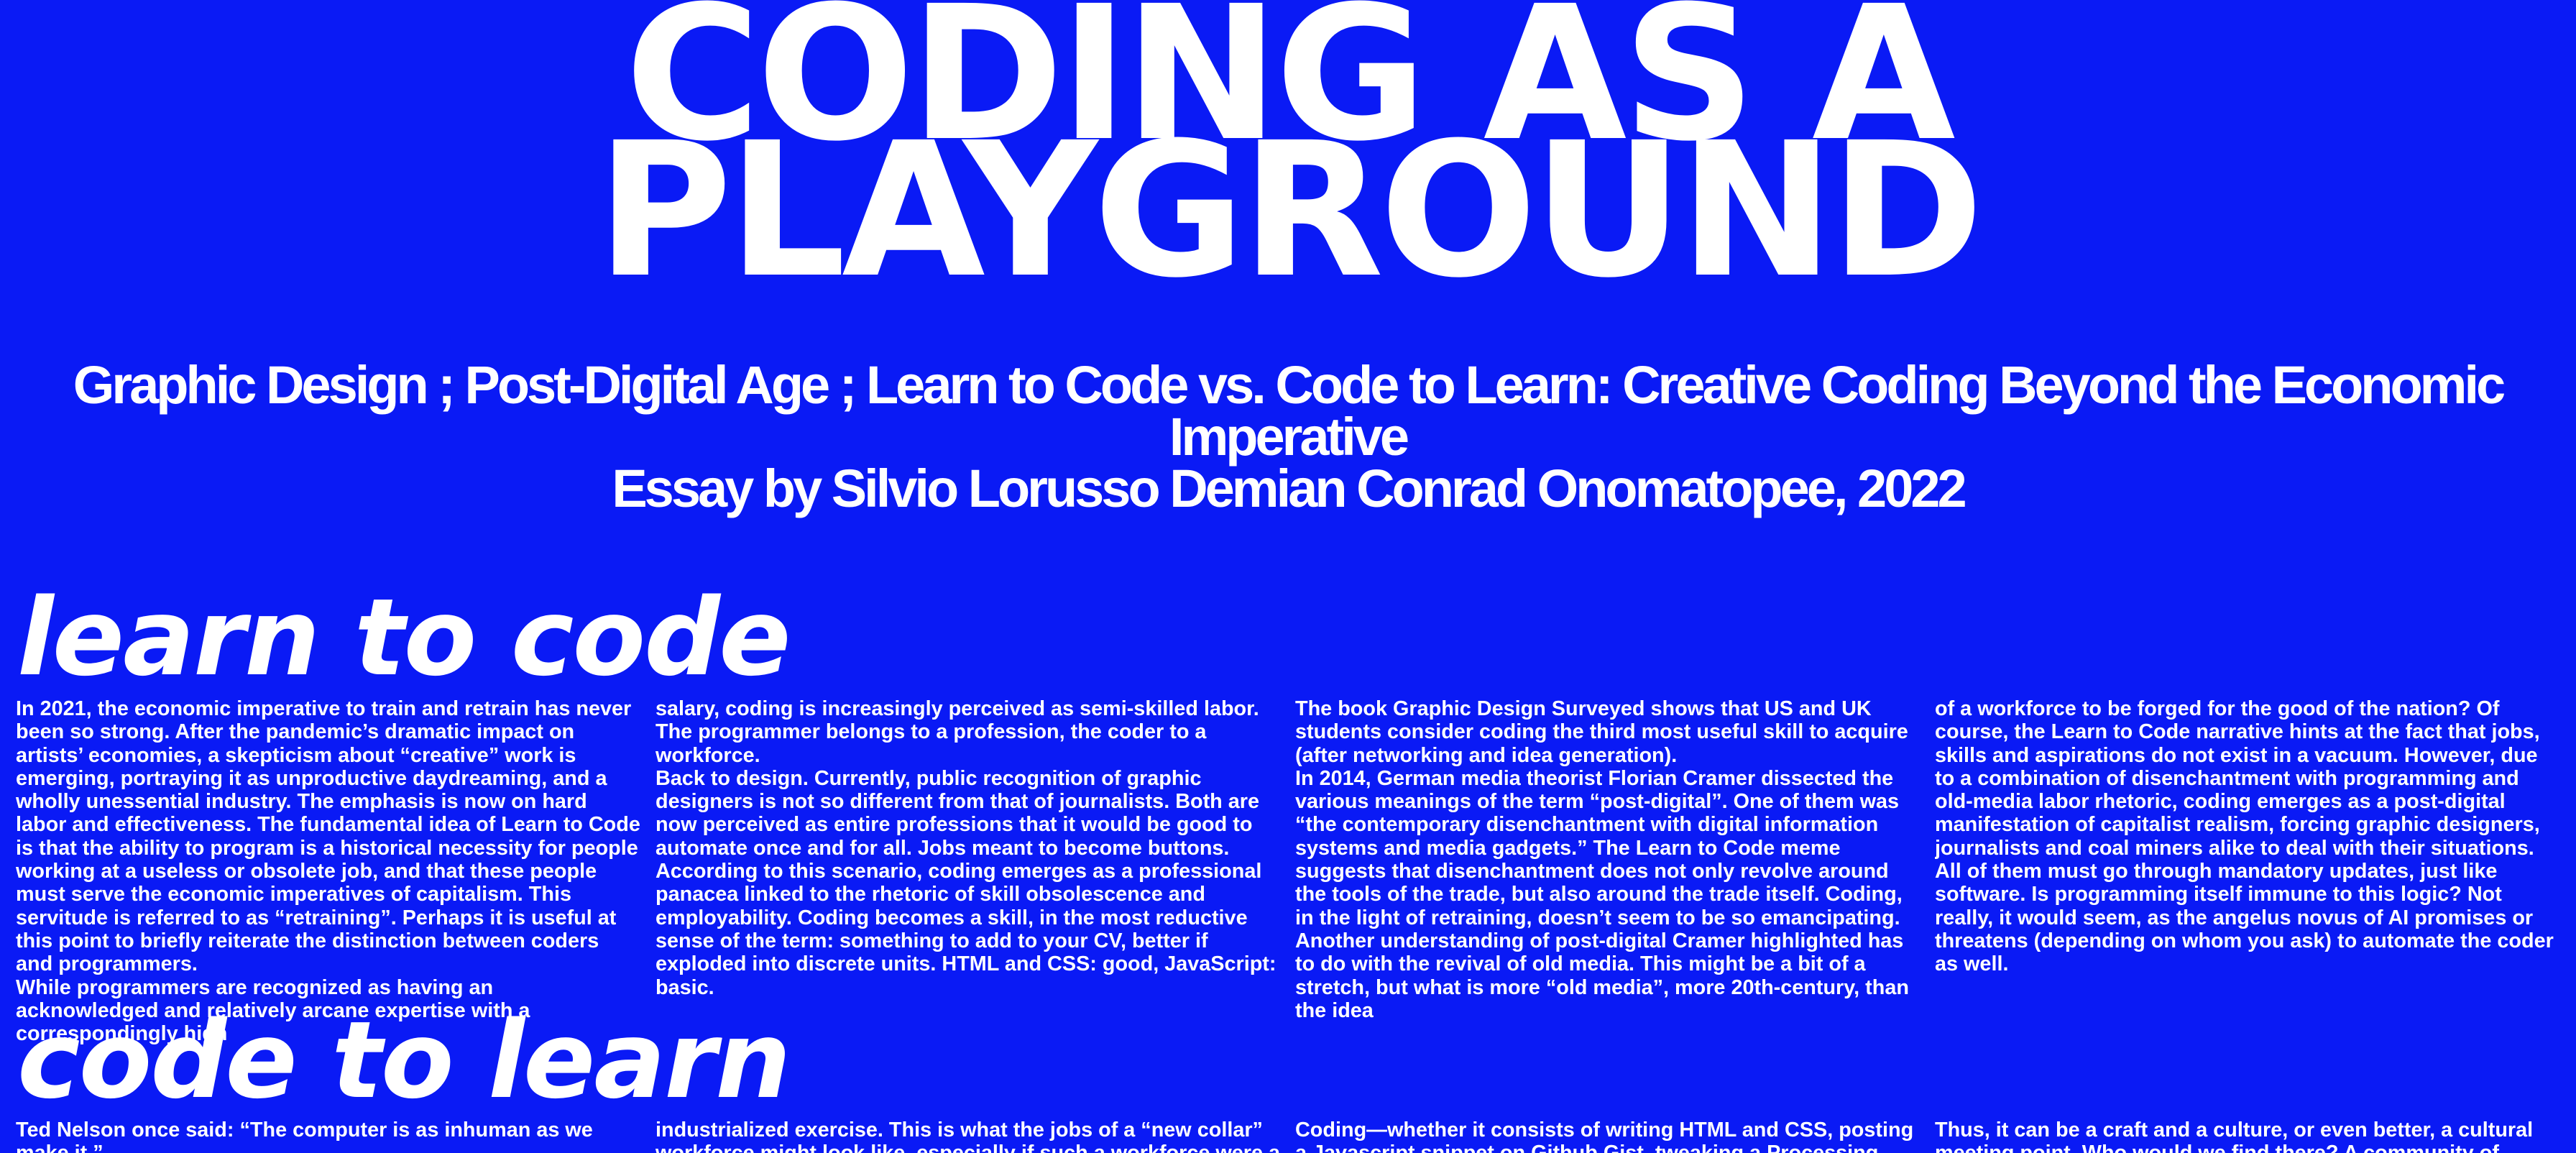 This screenshot has width=2576, height=1153. Describe the element at coordinates (1290, 210) in the screenshot. I see `page-title-line-2: PLAYGROUND` at that location.